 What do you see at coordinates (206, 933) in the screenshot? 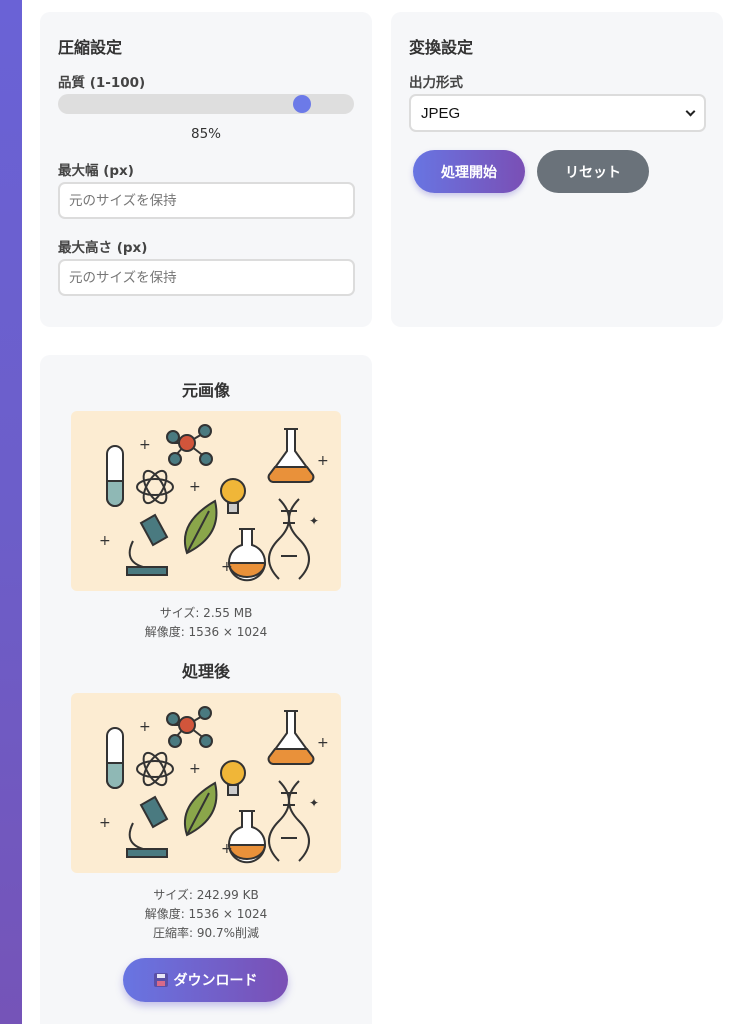
I see `compression-ratio-text: 圧縮率: 90.7%削減` at bounding box center [206, 933].